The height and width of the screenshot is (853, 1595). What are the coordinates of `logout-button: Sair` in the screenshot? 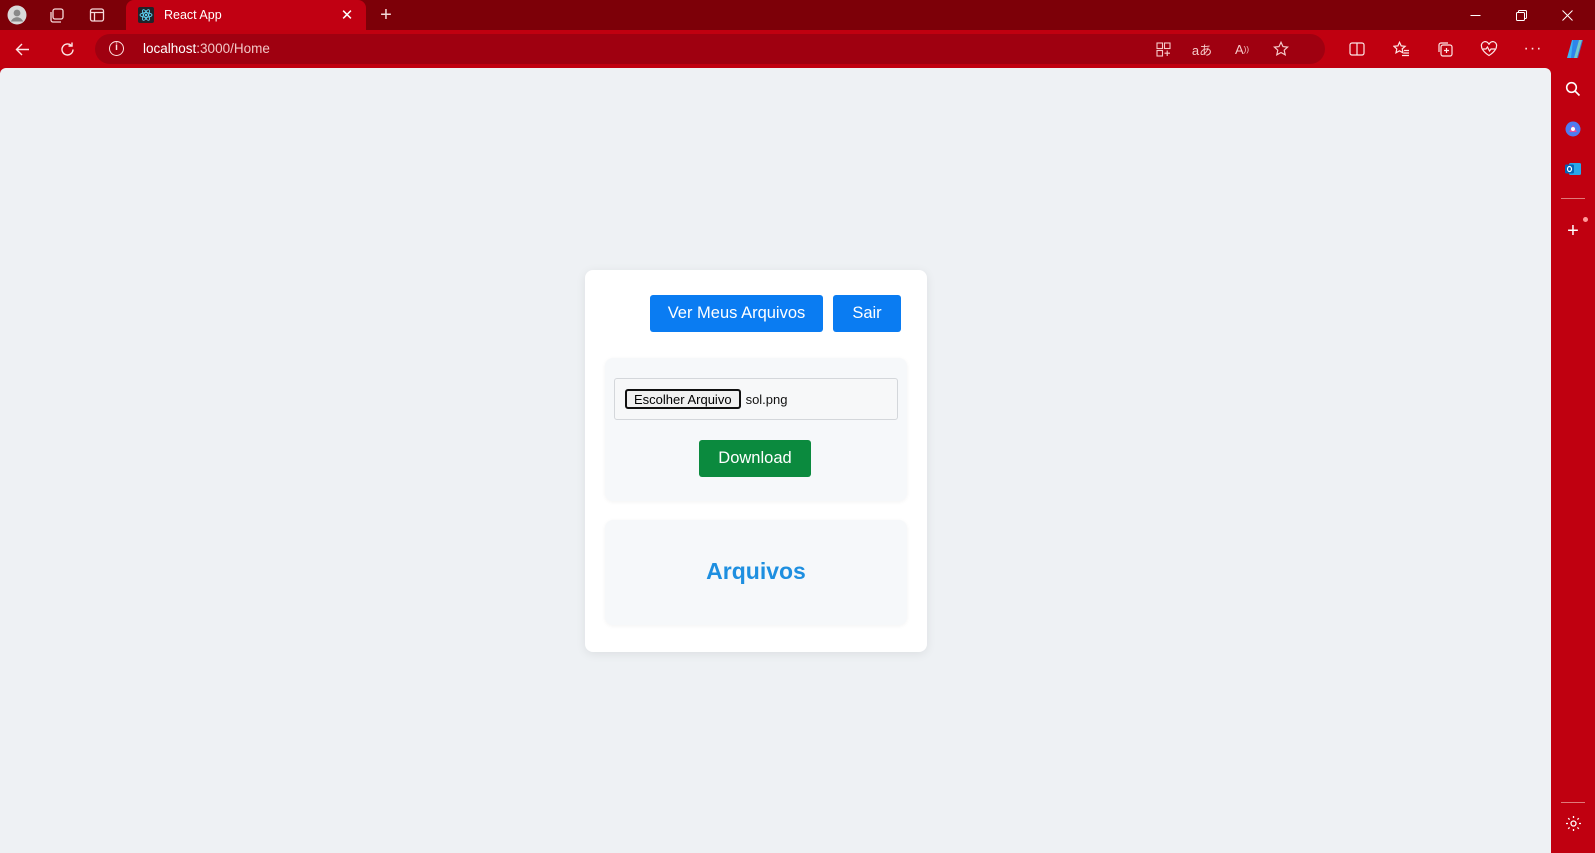 It's located at (867, 313).